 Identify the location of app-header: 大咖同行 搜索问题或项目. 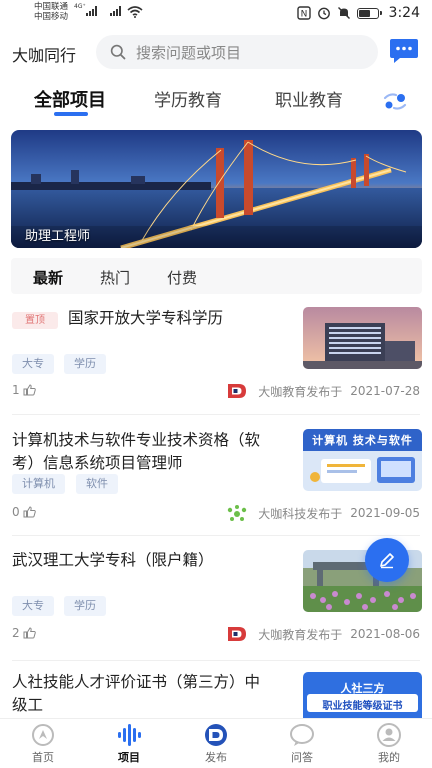
(216, 51).